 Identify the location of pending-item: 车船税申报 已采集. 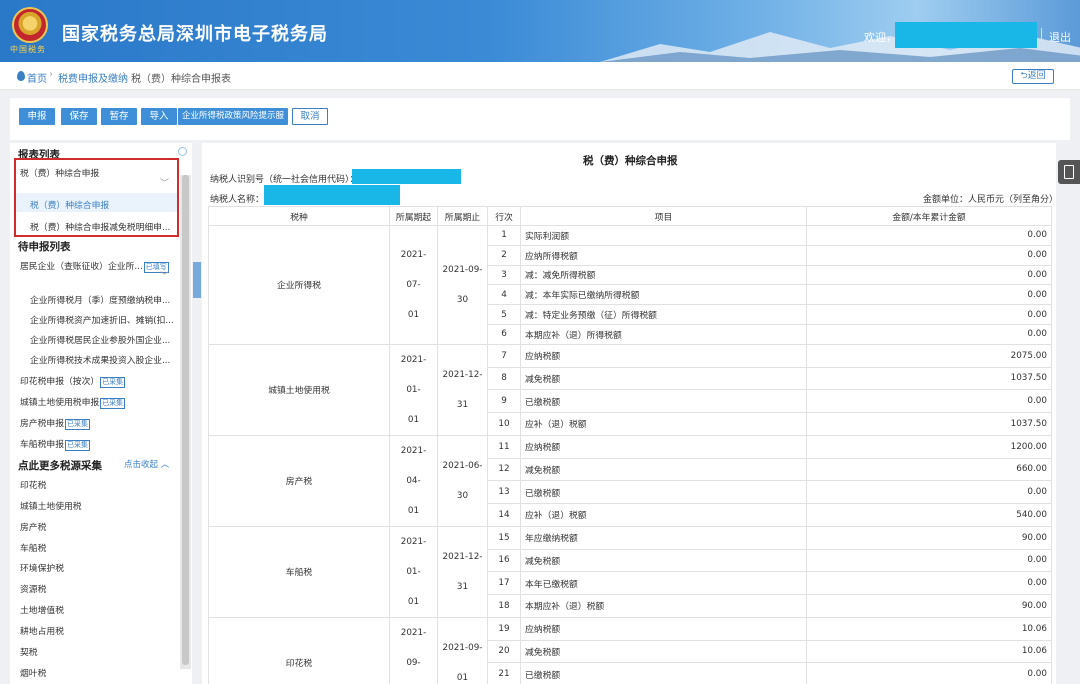
(55, 444).